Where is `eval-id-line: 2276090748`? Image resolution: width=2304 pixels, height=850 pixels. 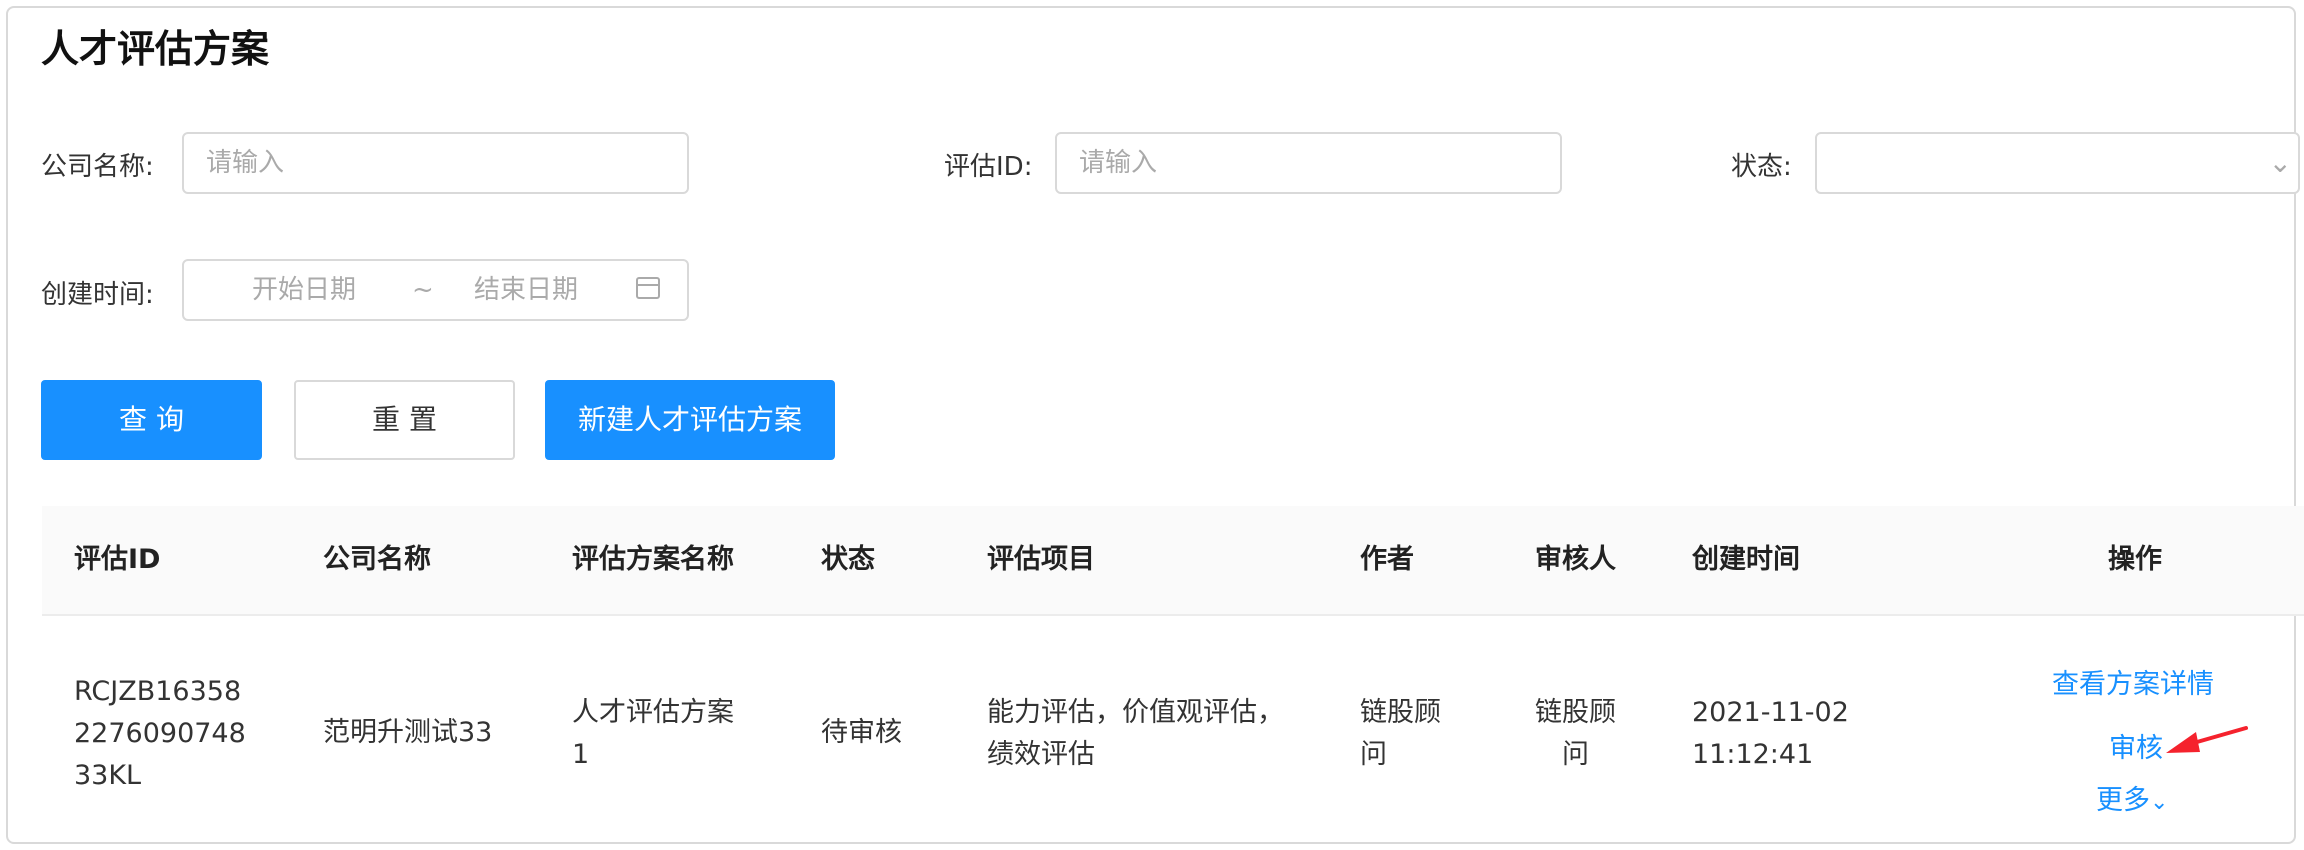 eval-id-line: 2276090748 is located at coordinates (160, 733).